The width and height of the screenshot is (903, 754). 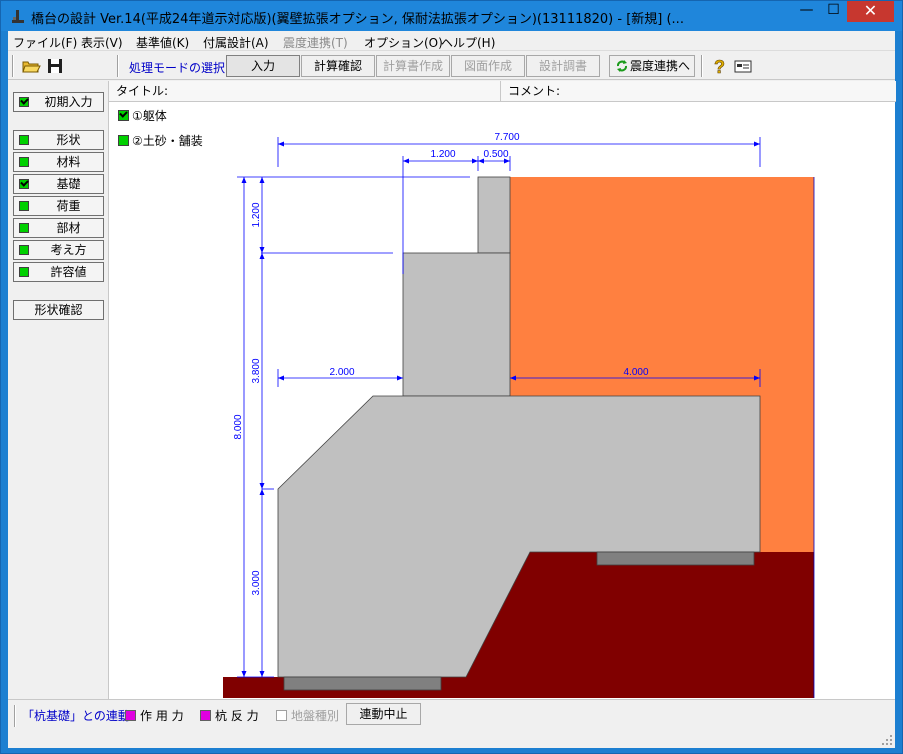 I want to click on action-force-toggle: 作 用 力, so click(x=154, y=715).